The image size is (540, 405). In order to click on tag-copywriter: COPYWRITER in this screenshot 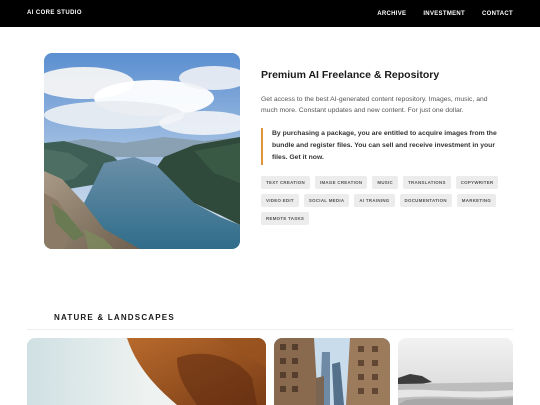, I will do `click(477, 182)`.